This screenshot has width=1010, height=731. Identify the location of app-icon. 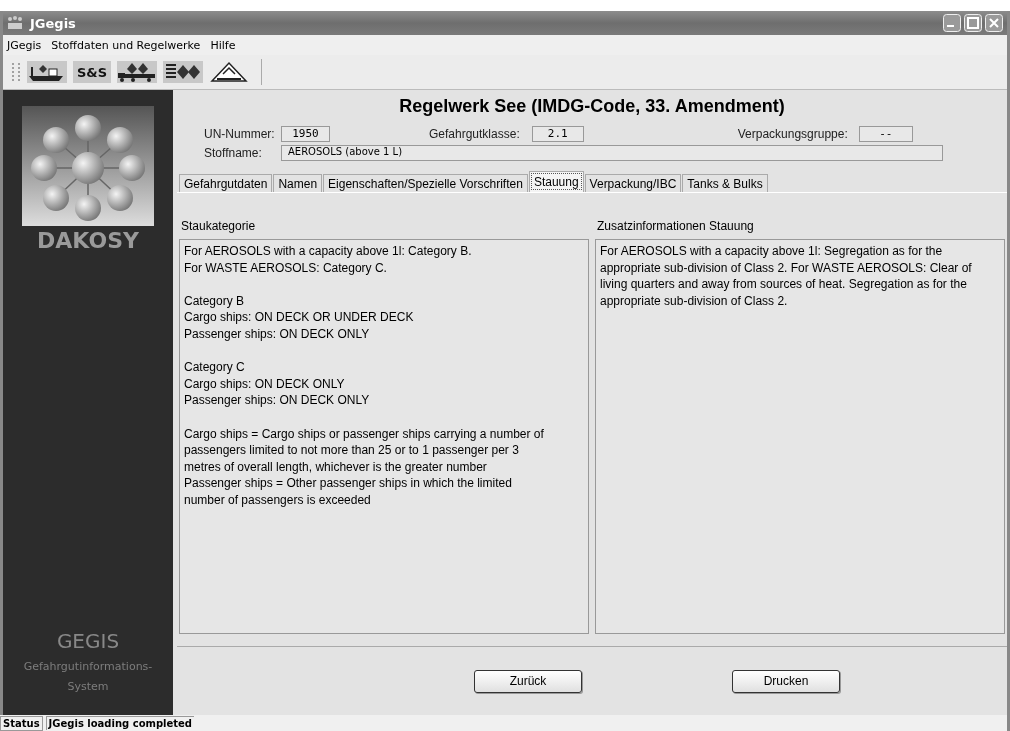
(15, 23).